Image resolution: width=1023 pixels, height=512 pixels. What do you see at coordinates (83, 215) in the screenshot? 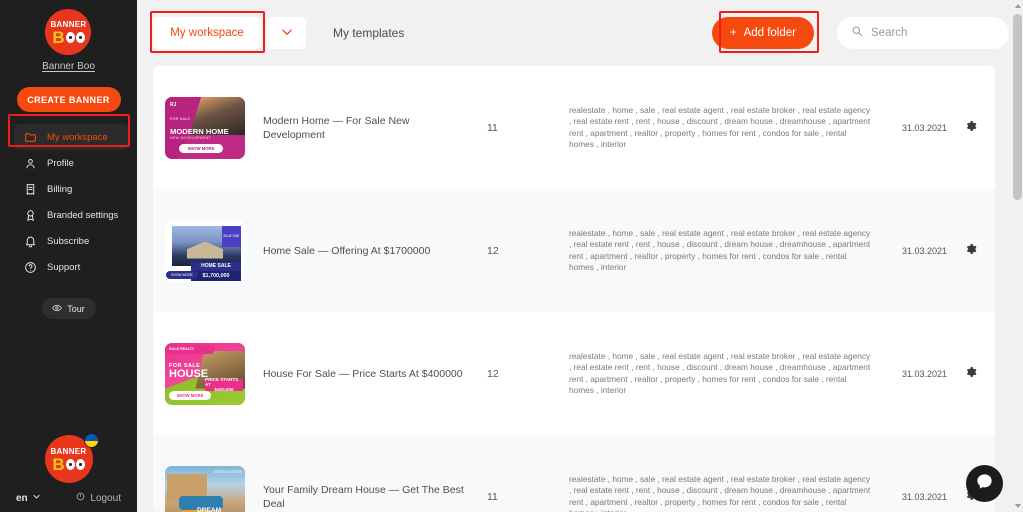
I see `sidebar-item-label: Branded settings` at bounding box center [83, 215].